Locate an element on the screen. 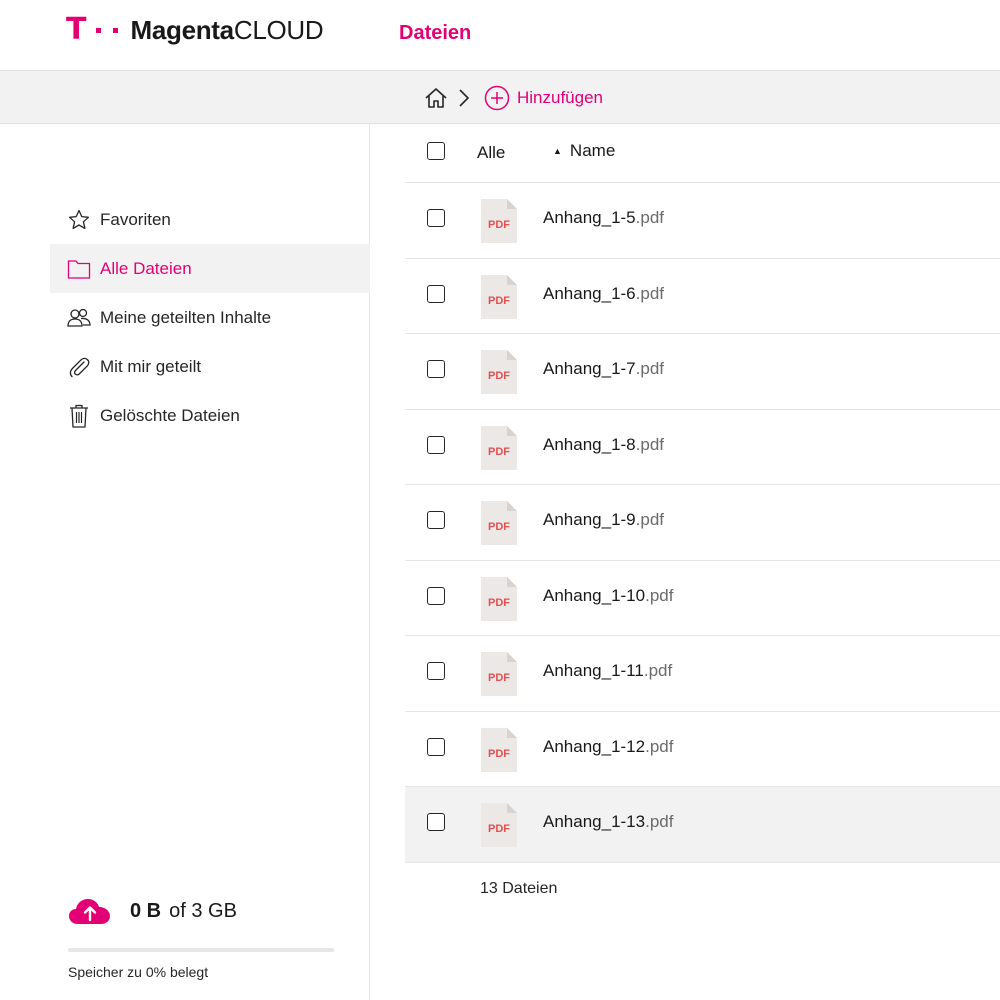  file-base-name: Anhang_1-10 is located at coordinates (594, 595).